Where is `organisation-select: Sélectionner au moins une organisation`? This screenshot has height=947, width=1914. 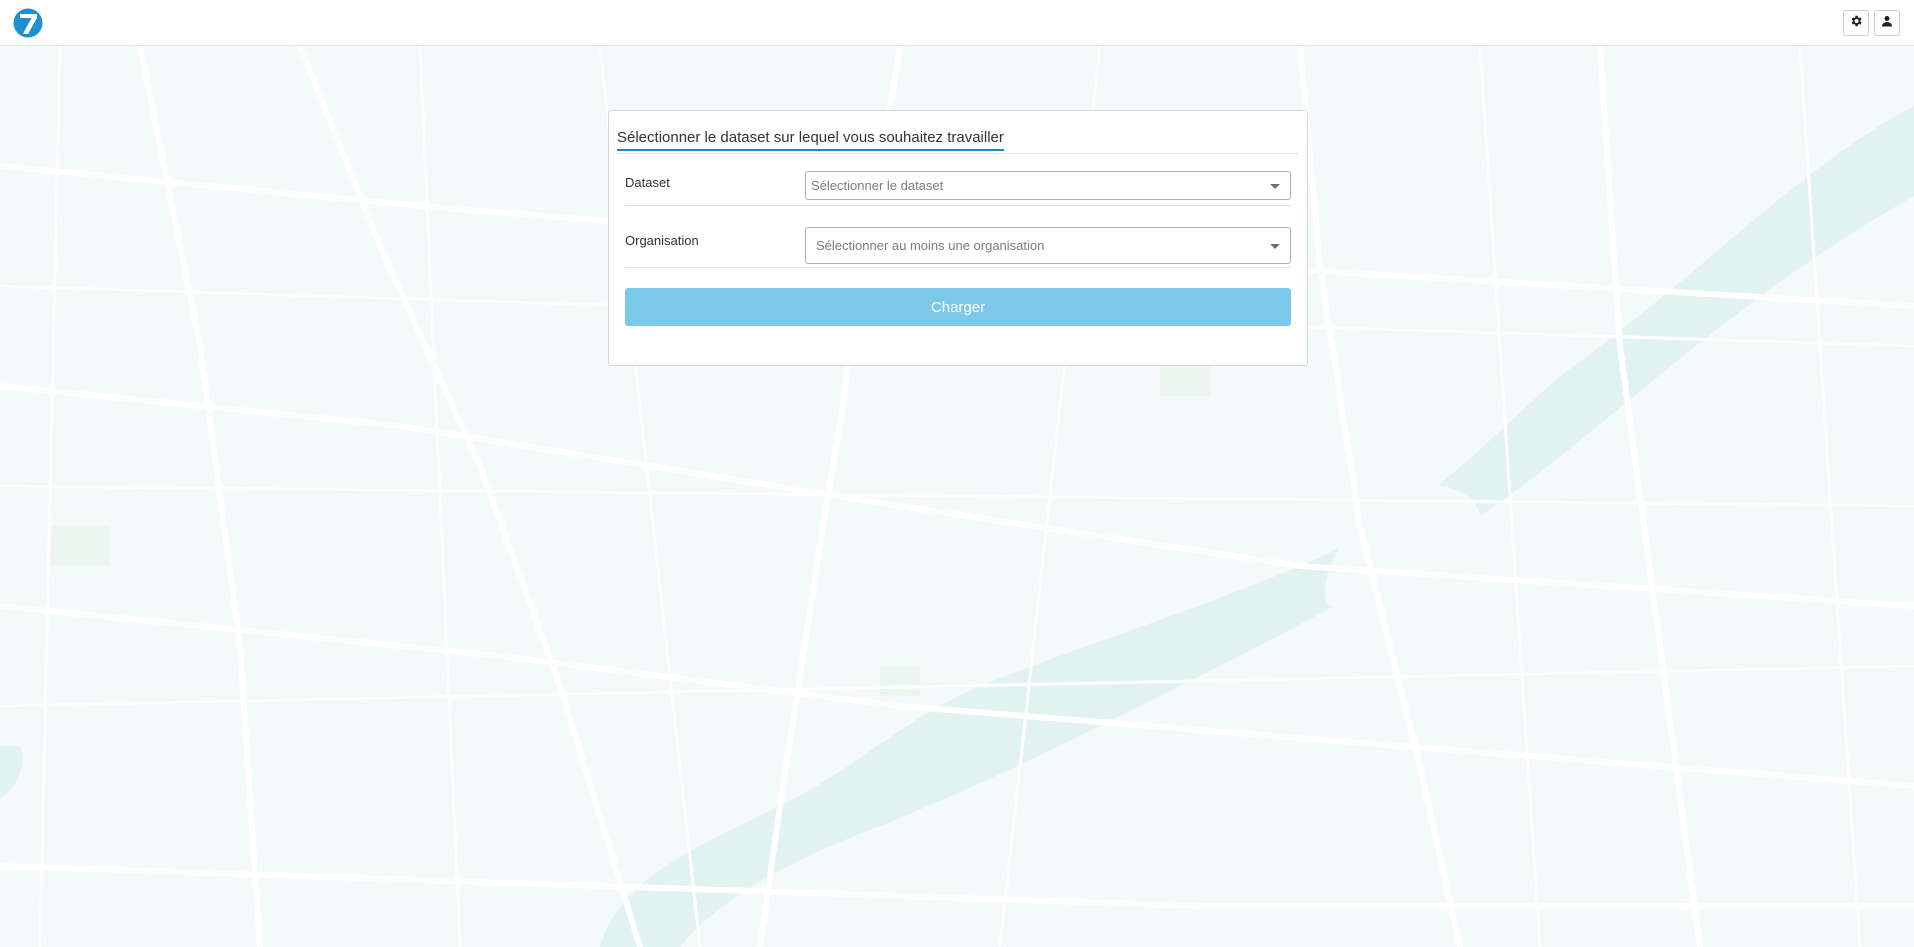
organisation-select: Sélectionner au moins une organisation is located at coordinates (1048, 245).